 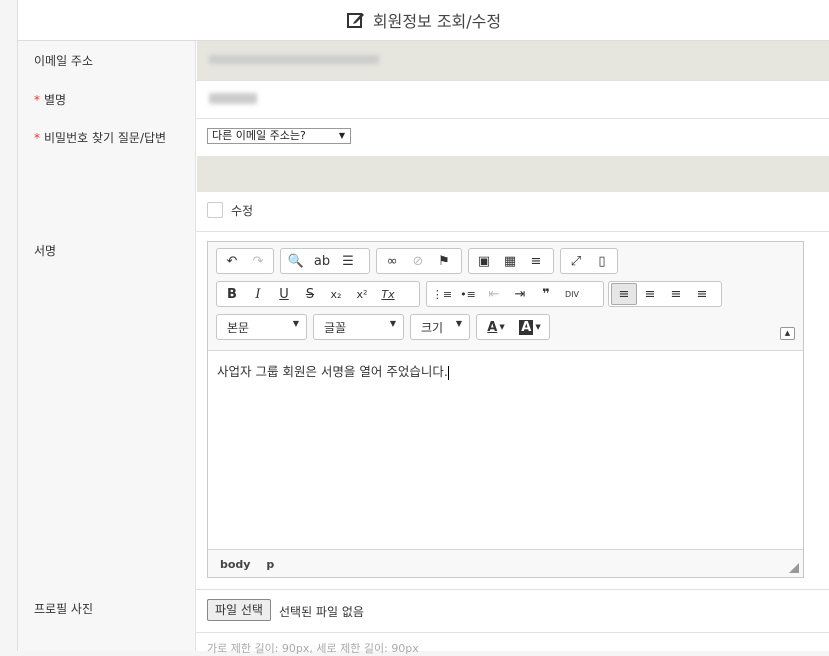 I want to click on nickname-row: * 별명, so click(x=423, y=99).